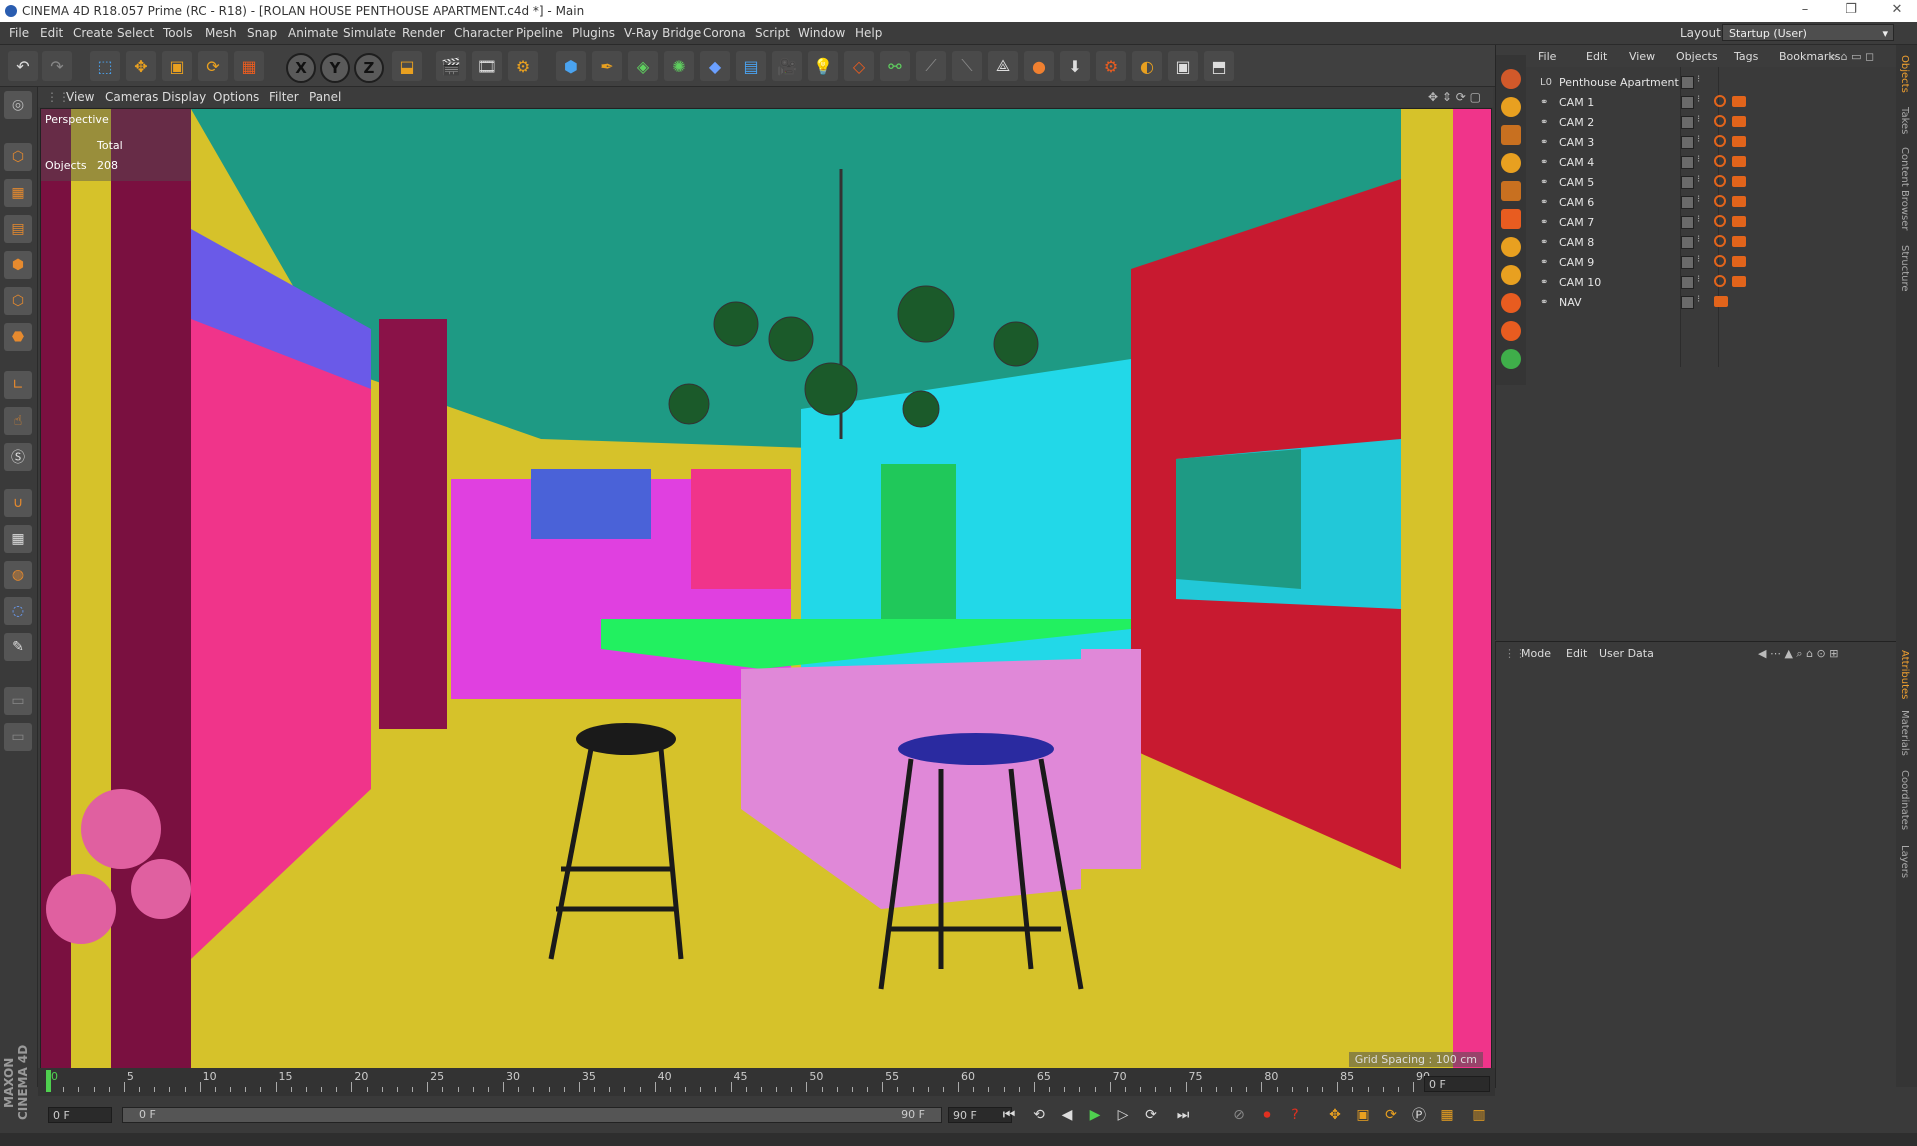 This screenshot has height=1146, width=1917. Describe the element at coordinates (1852, 57) in the screenshot. I see `om-search-home-icons: ⌕ ⌂ ▭ ◻` at that location.